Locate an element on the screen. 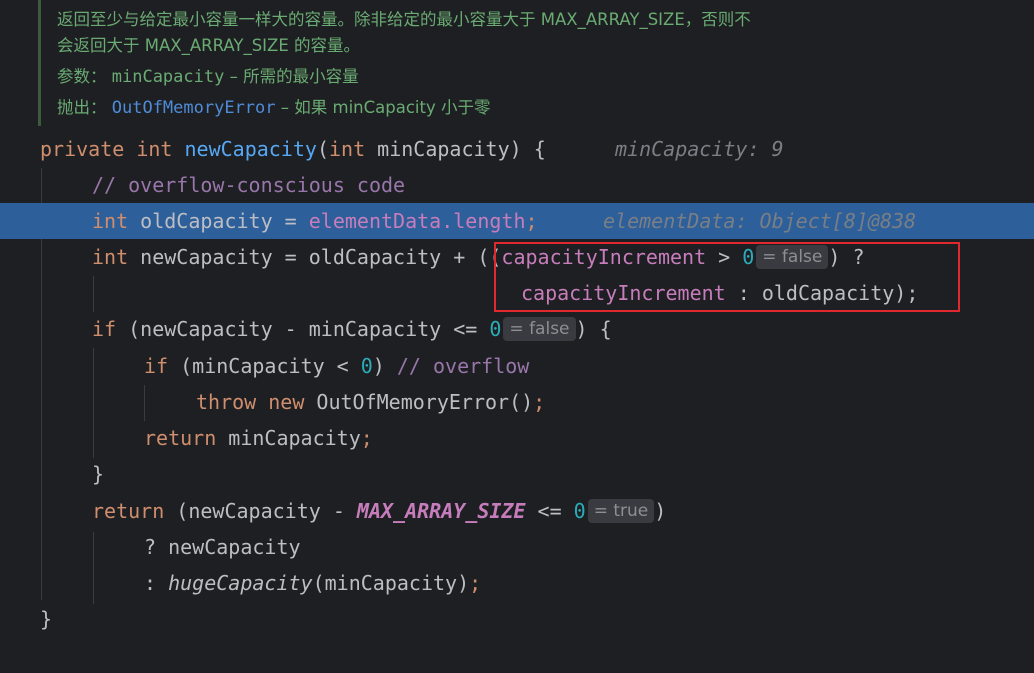 Image resolution: width=1034 pixels, height=673 pixels. expr: minCapacity is located at coordinates (288, 438).